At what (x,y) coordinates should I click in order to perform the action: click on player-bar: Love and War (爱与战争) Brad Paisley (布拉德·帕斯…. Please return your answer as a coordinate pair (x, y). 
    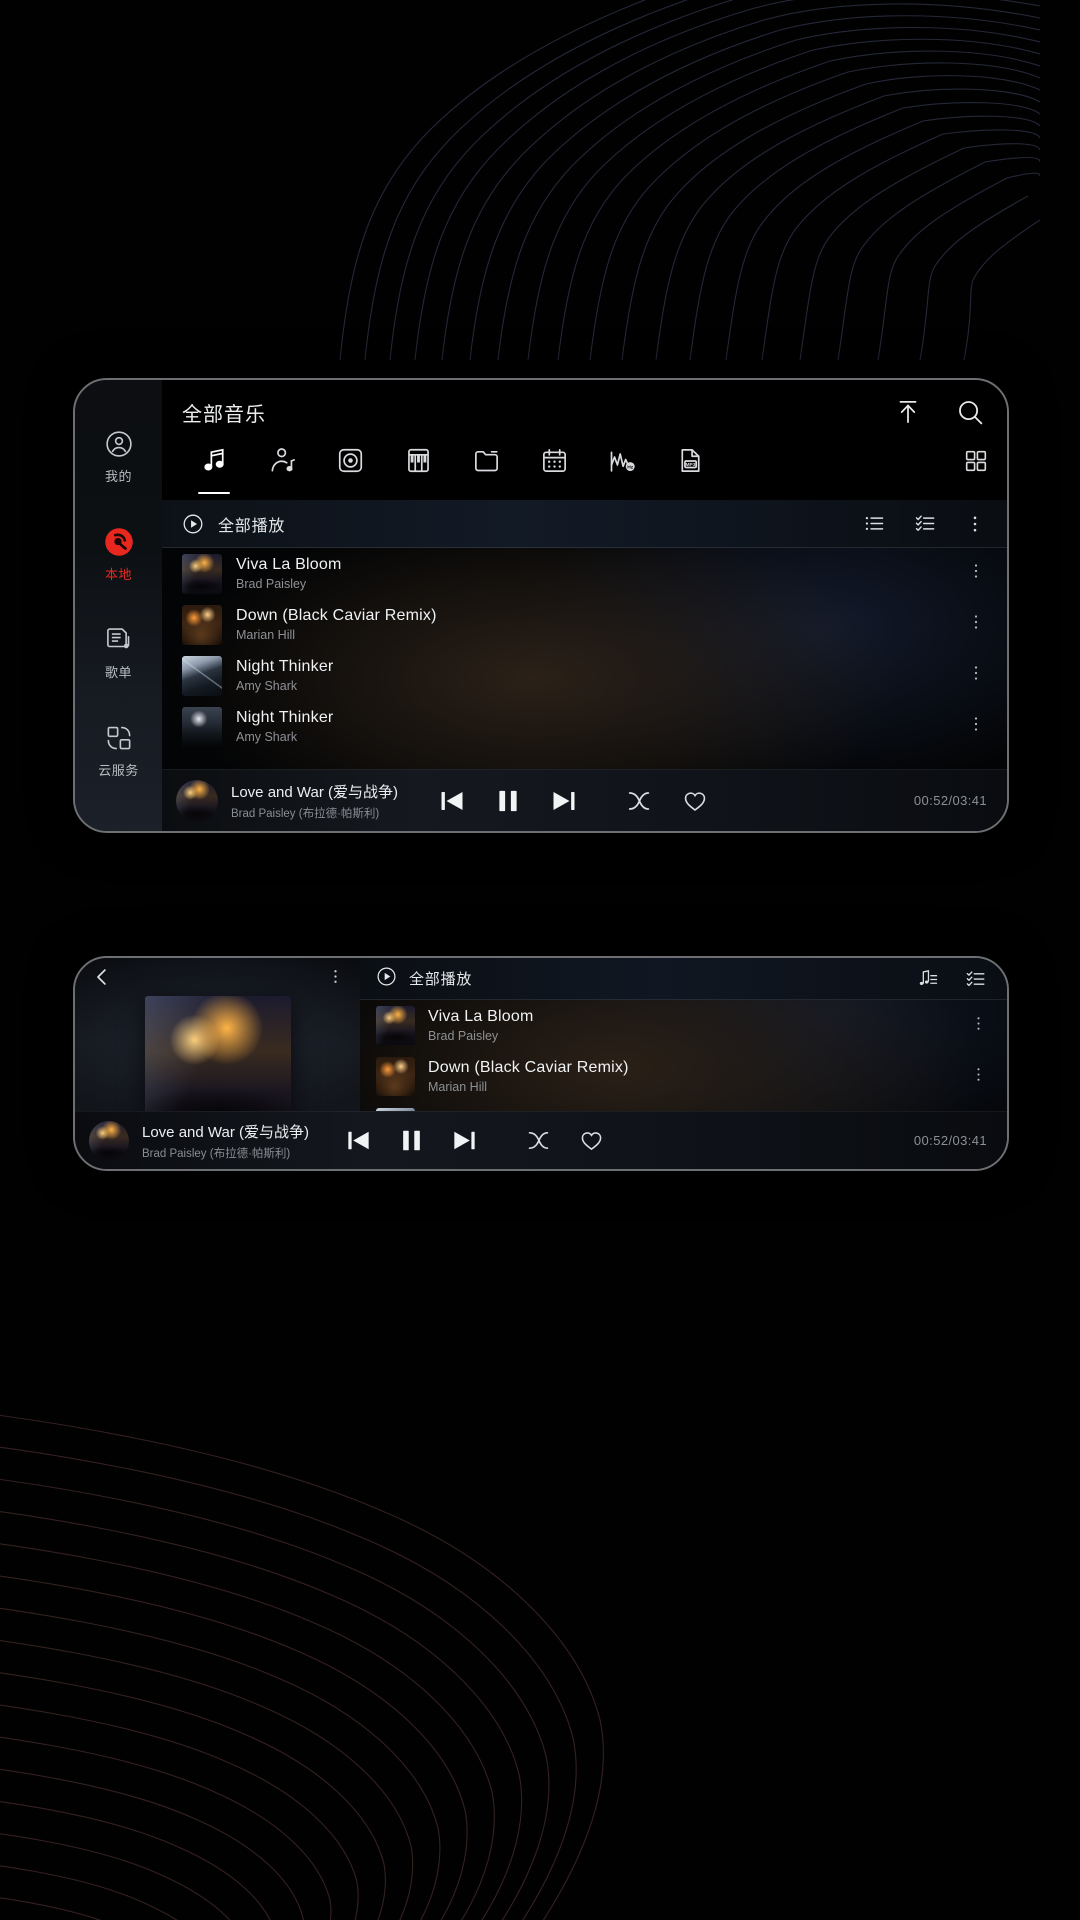
    Looking at the image, I should click on (584, 800).